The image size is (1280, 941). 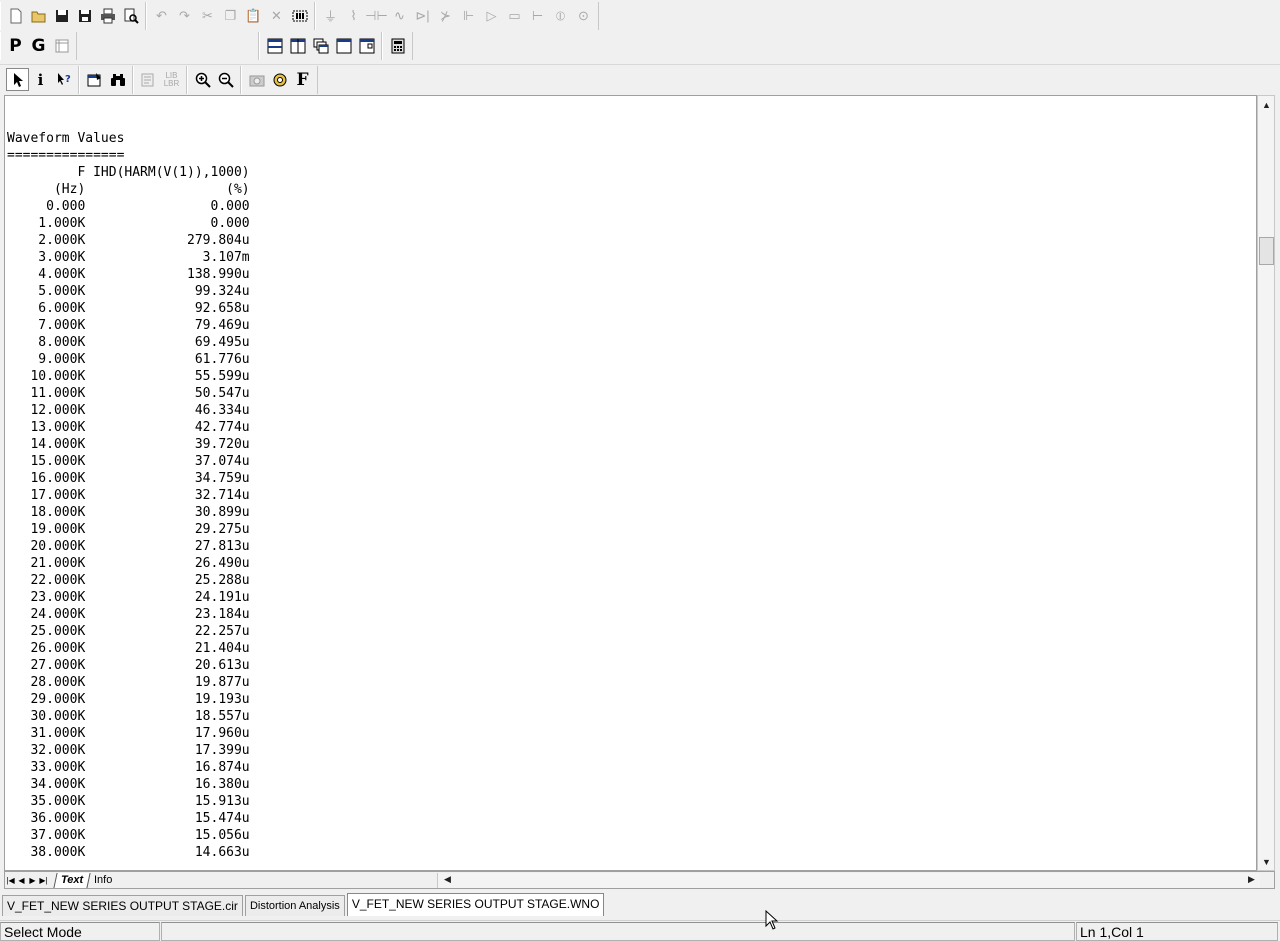 I want to click on help-cursor-icon: ?, so click(x=63, y=79).